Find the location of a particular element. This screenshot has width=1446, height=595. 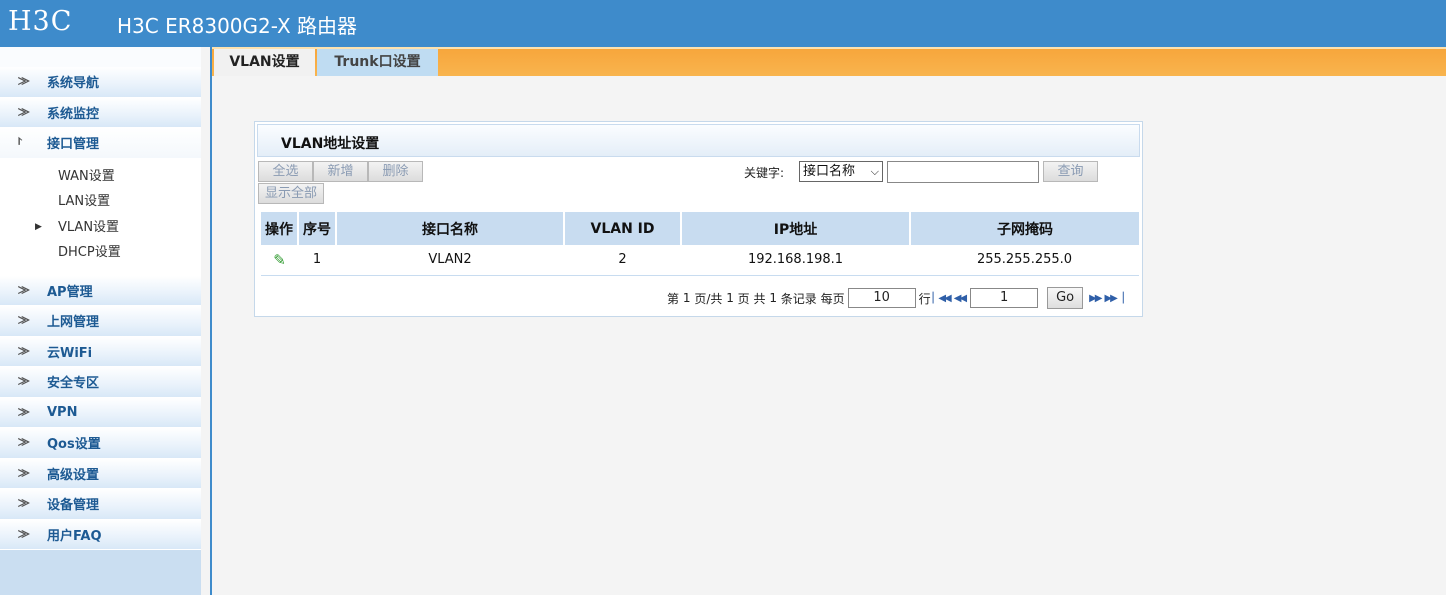

sidebar-item-system-nav: ⨠ 系统导航 is located at coordinates (100, 82).